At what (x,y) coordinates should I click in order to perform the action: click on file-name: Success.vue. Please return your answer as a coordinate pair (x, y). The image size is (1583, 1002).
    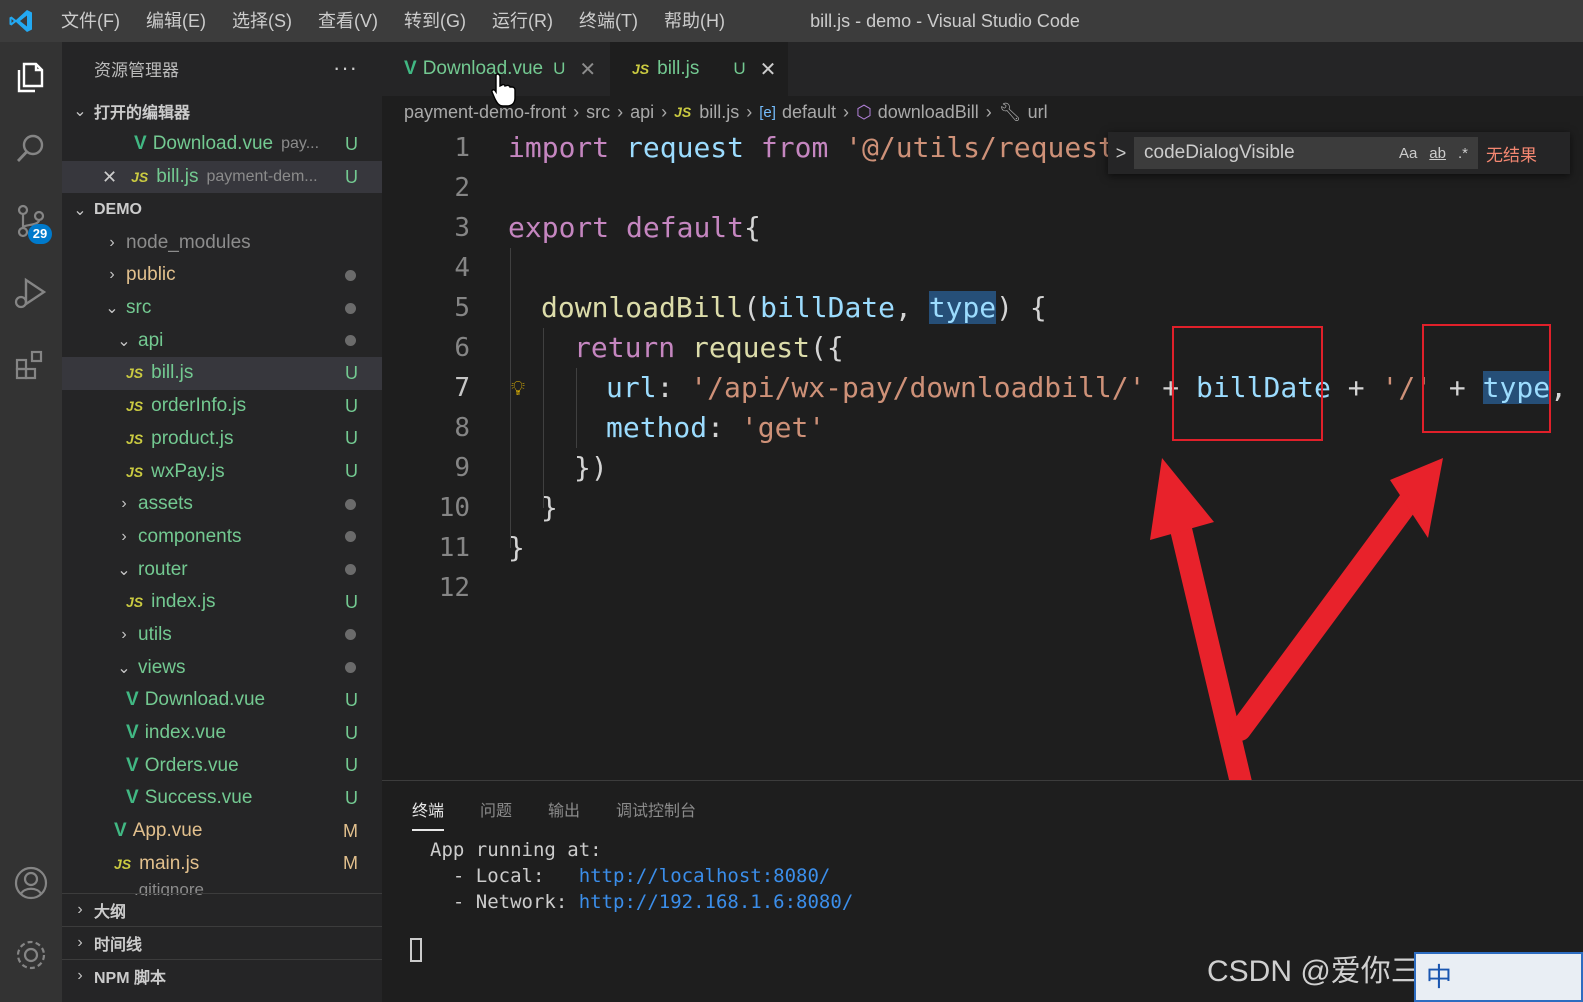
    Looking at the image, I should click on (198, 798).